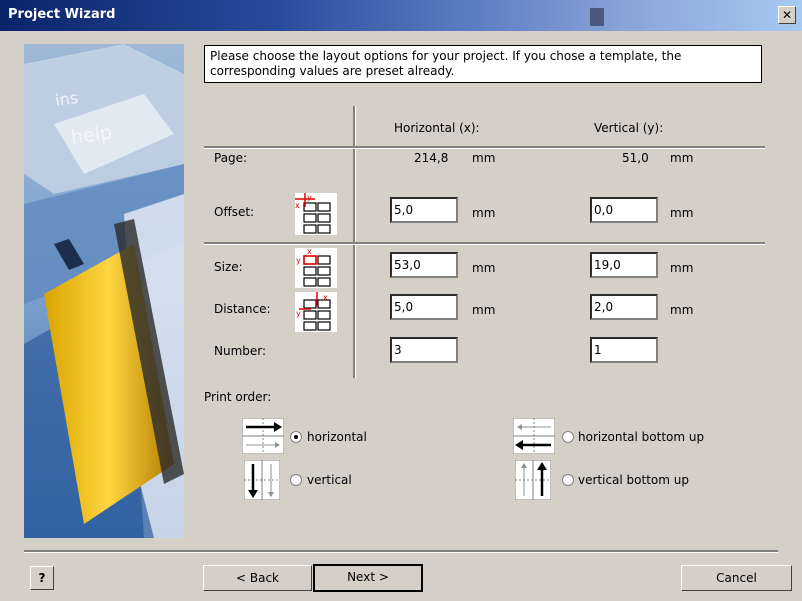 This screenshot has height=601, width=802. What do you see at coordinates (682, 310) in the screenshot?
I see `distance-y-unit: mm` at bounding box center [682, 310].